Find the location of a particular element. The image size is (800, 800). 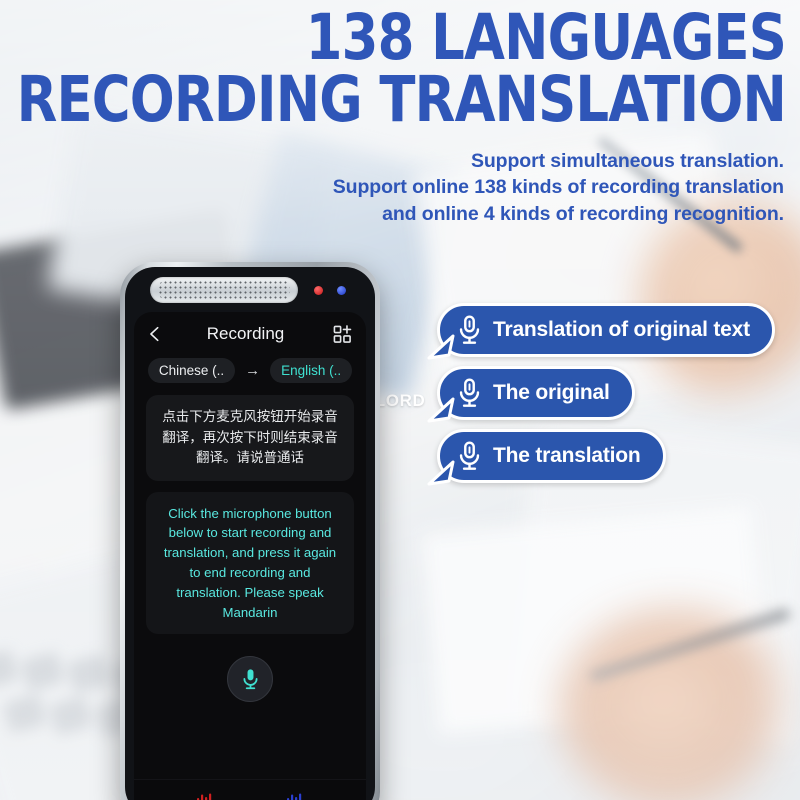

record-button is located at coordinates (250, 679).